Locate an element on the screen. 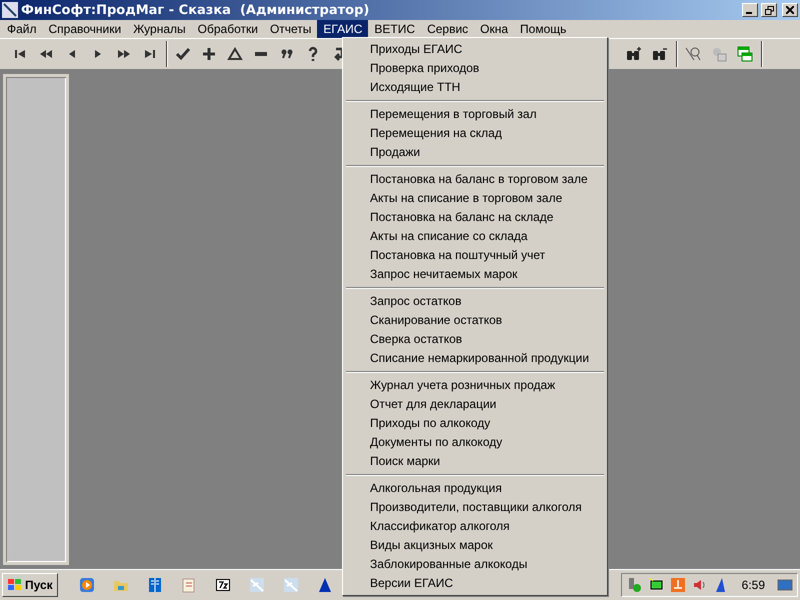 This screenshot has width=800, height=600. menu-item: Алкогольная продукция is located at coordinates (475, 488).